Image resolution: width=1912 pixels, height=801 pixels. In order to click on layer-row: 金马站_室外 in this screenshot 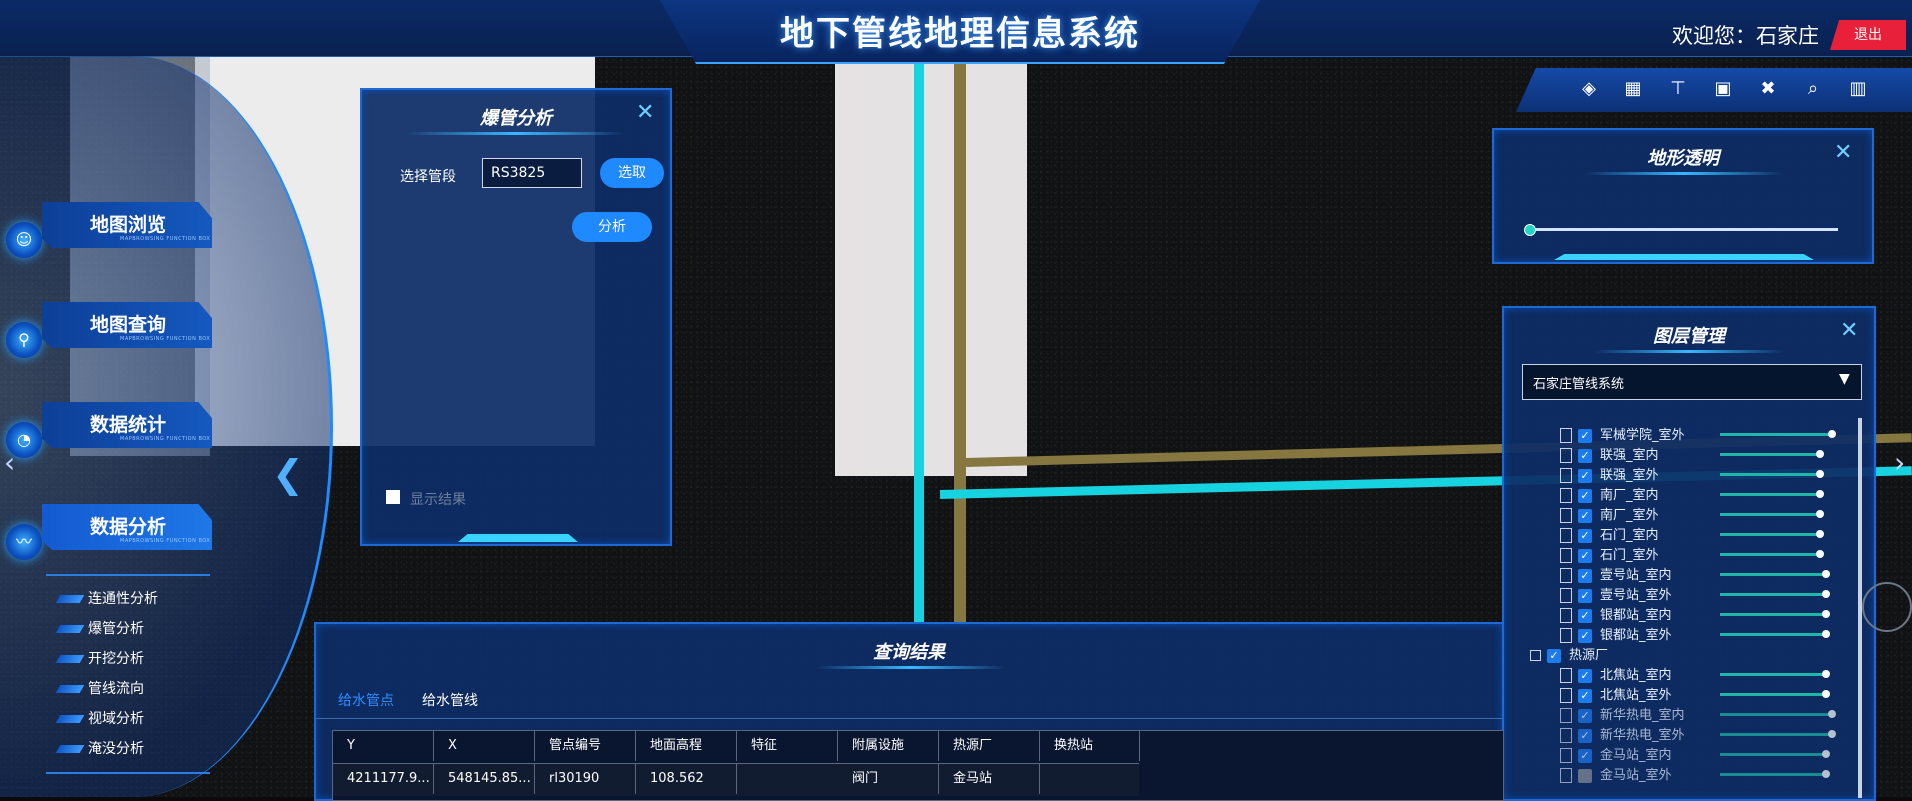, I will do `click(1725, 774)`.